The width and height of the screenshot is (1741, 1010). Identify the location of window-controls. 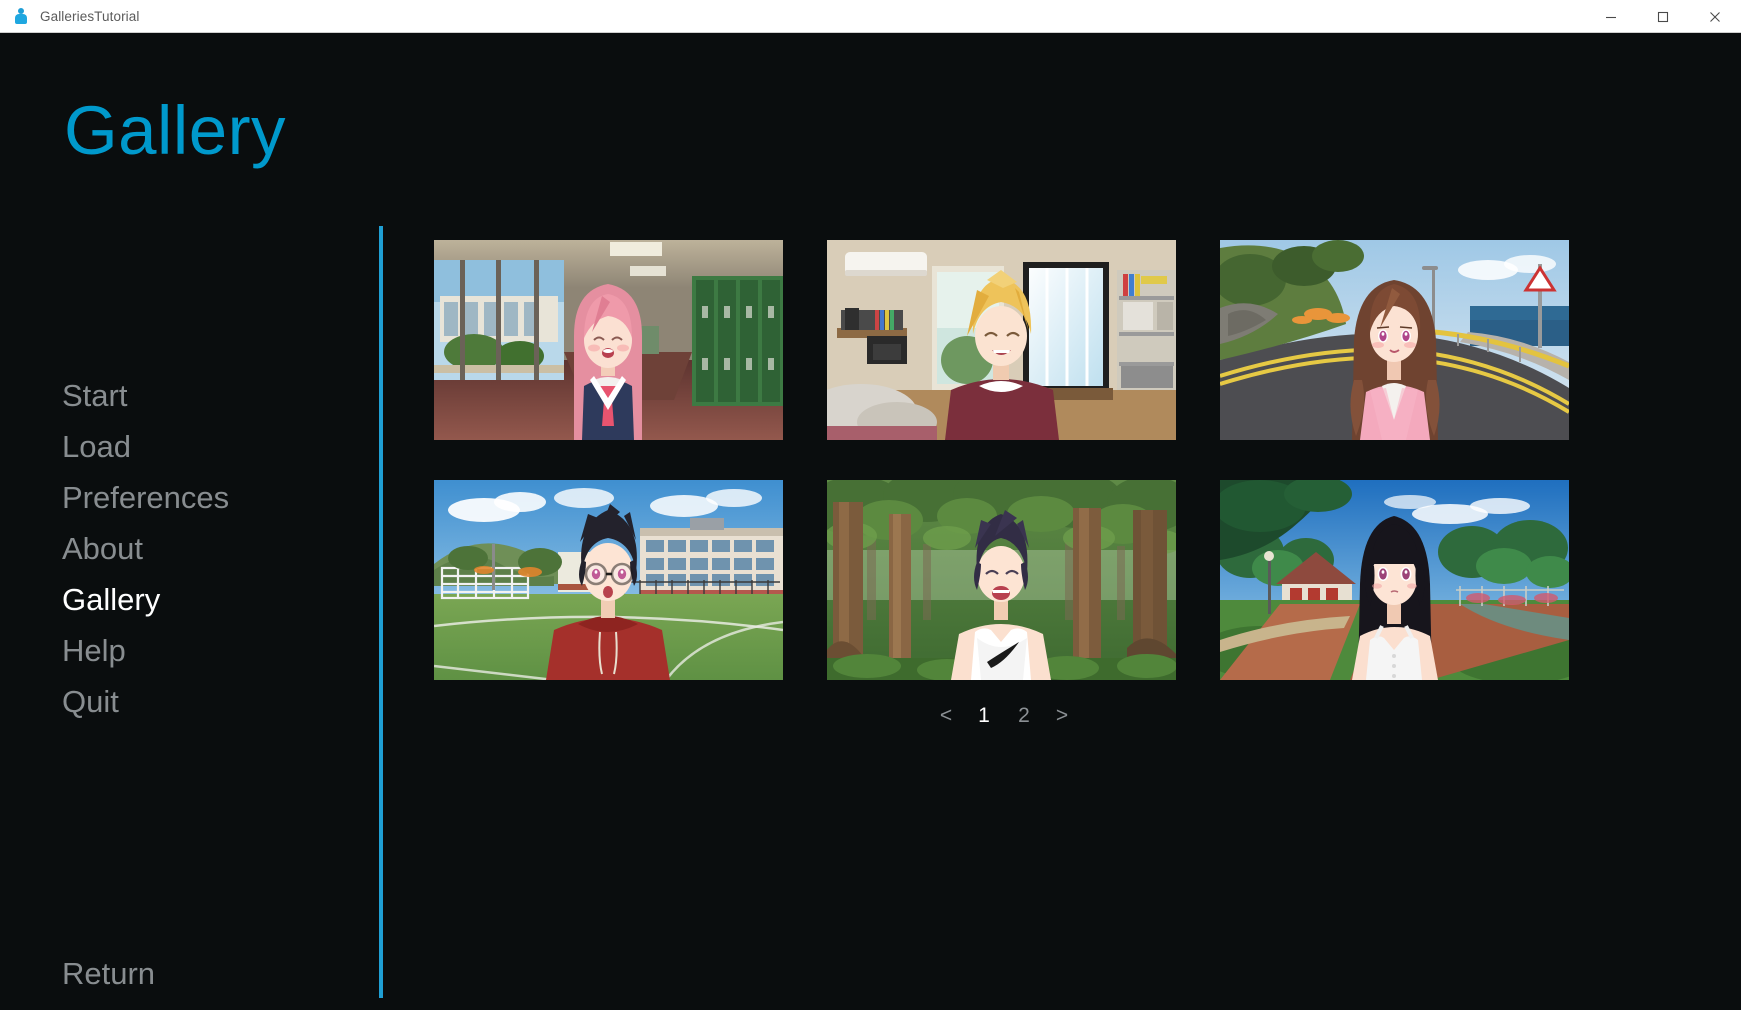
(1663, 16).